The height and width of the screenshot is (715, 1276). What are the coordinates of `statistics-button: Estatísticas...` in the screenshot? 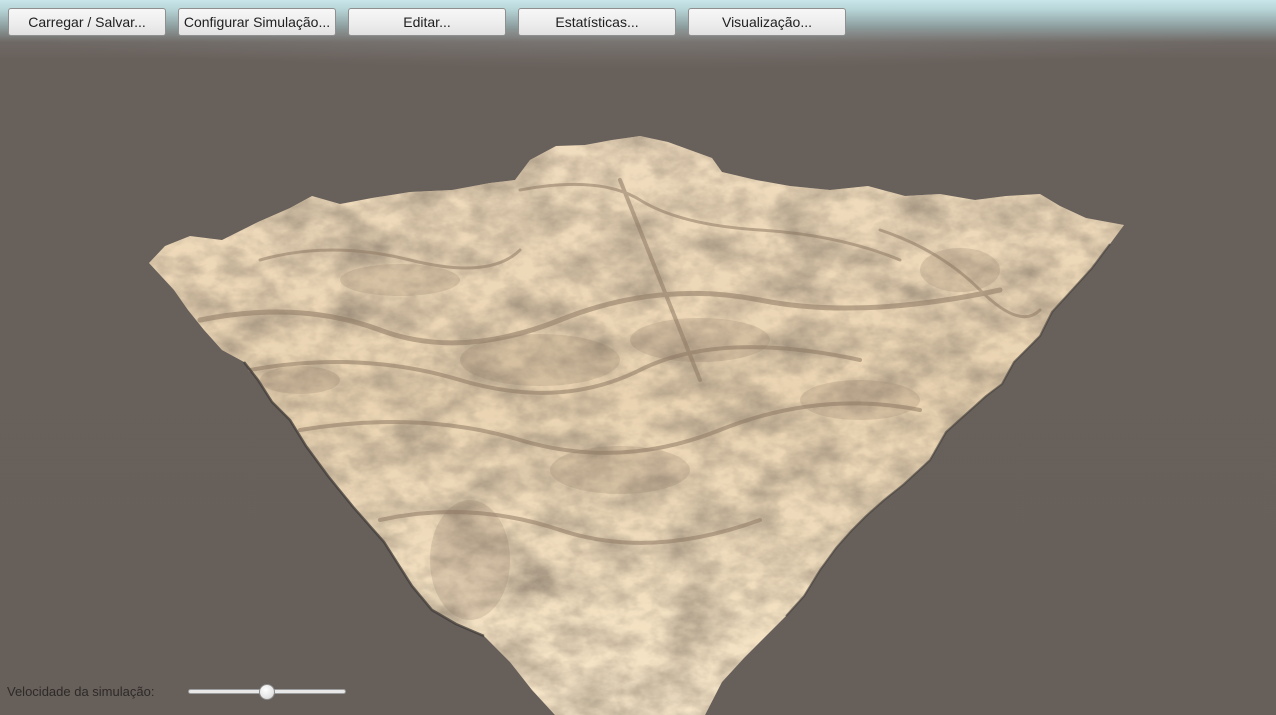 It's located at (597, 22).